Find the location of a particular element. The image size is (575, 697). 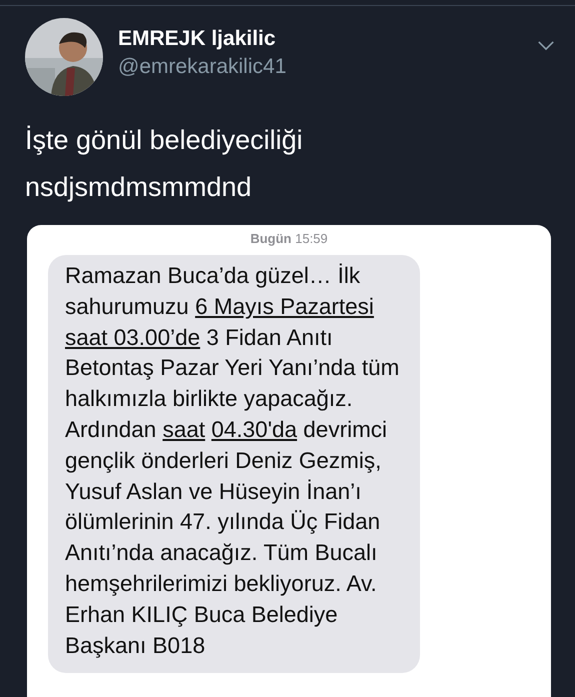

display-name: EMREJK ljakilic is located at coordinates (197, 39).